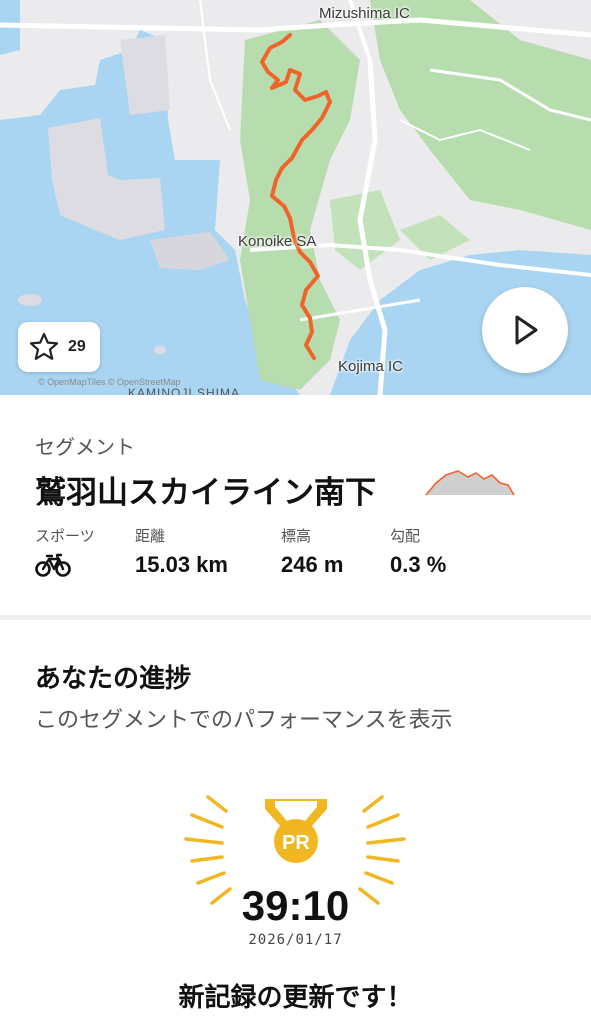  I want to click on stat-label: 標高, so click(296, 536).